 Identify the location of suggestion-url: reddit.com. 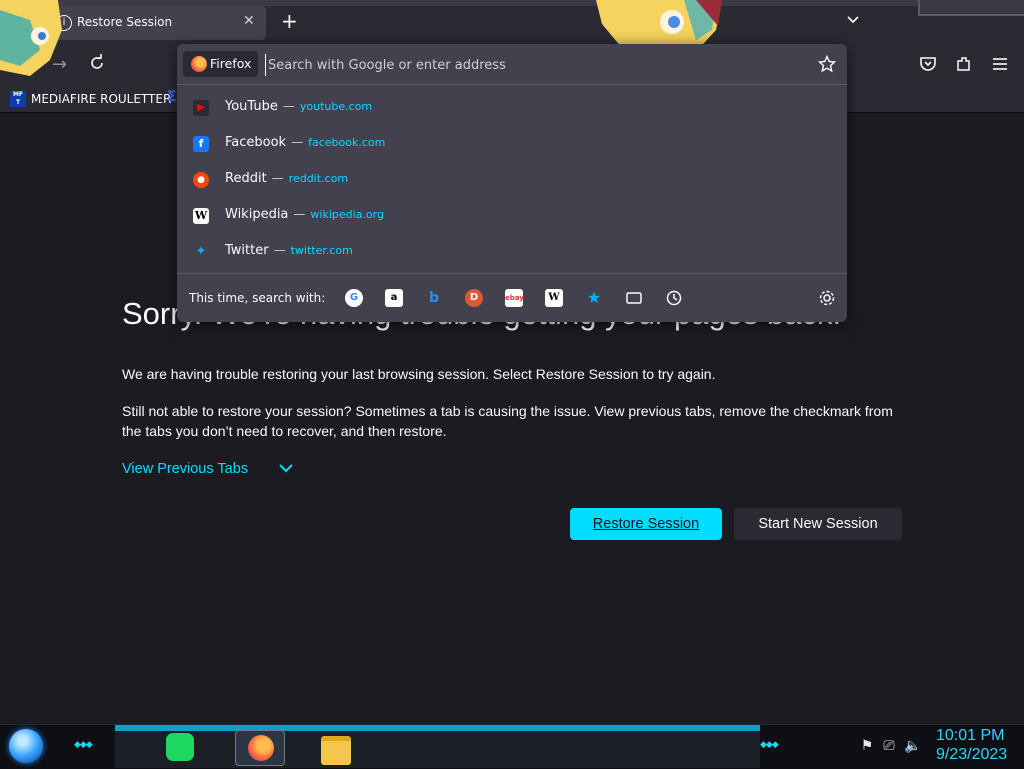
(318, 178).